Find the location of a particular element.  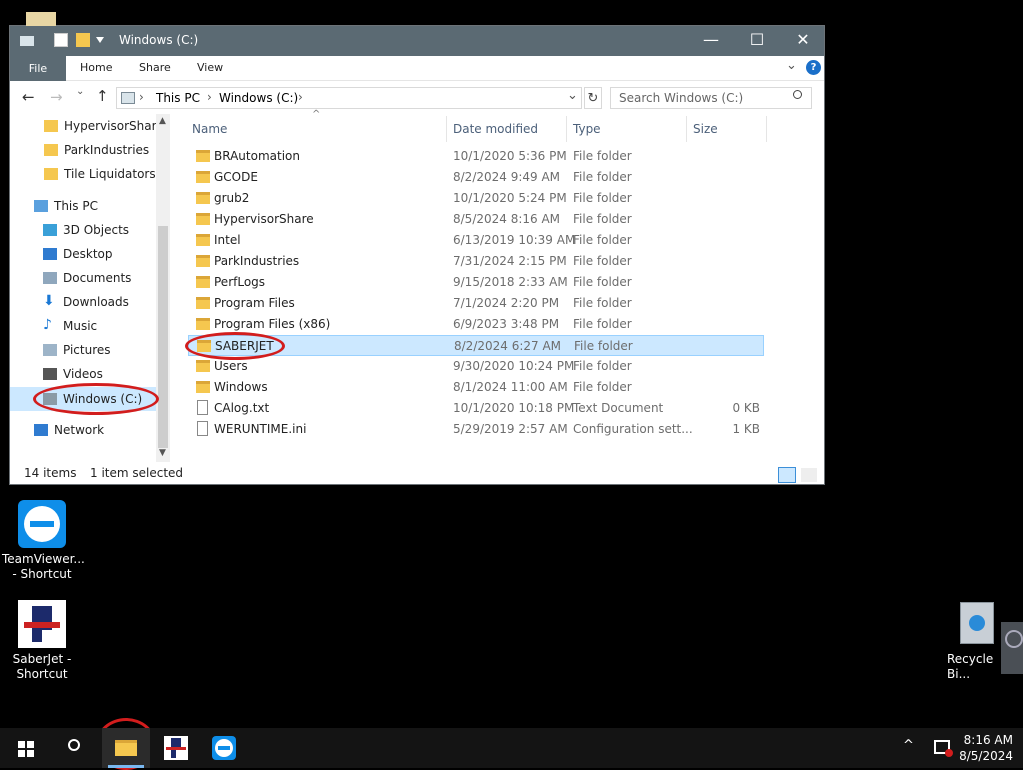

file-date-modified: 7/31/2024 2:15 PM is located at coordinates (510, 261).